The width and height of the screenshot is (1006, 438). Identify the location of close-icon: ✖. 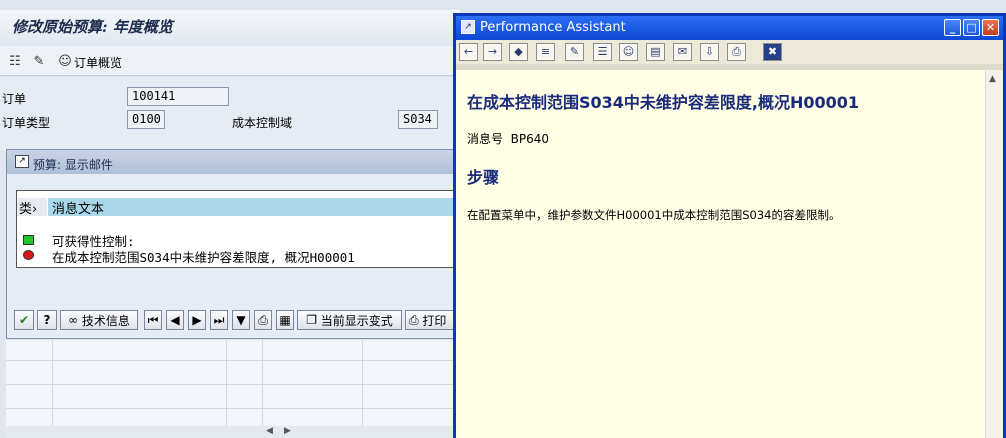
(772, 52).